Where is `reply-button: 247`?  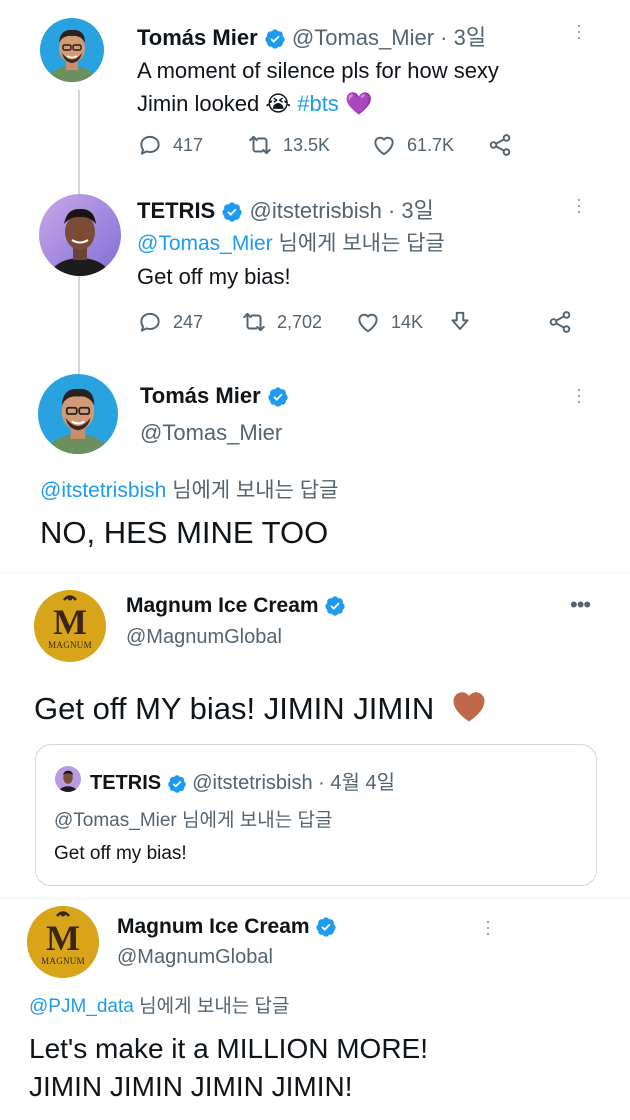
reply-button: 247 is located at coordinates (189, 322).